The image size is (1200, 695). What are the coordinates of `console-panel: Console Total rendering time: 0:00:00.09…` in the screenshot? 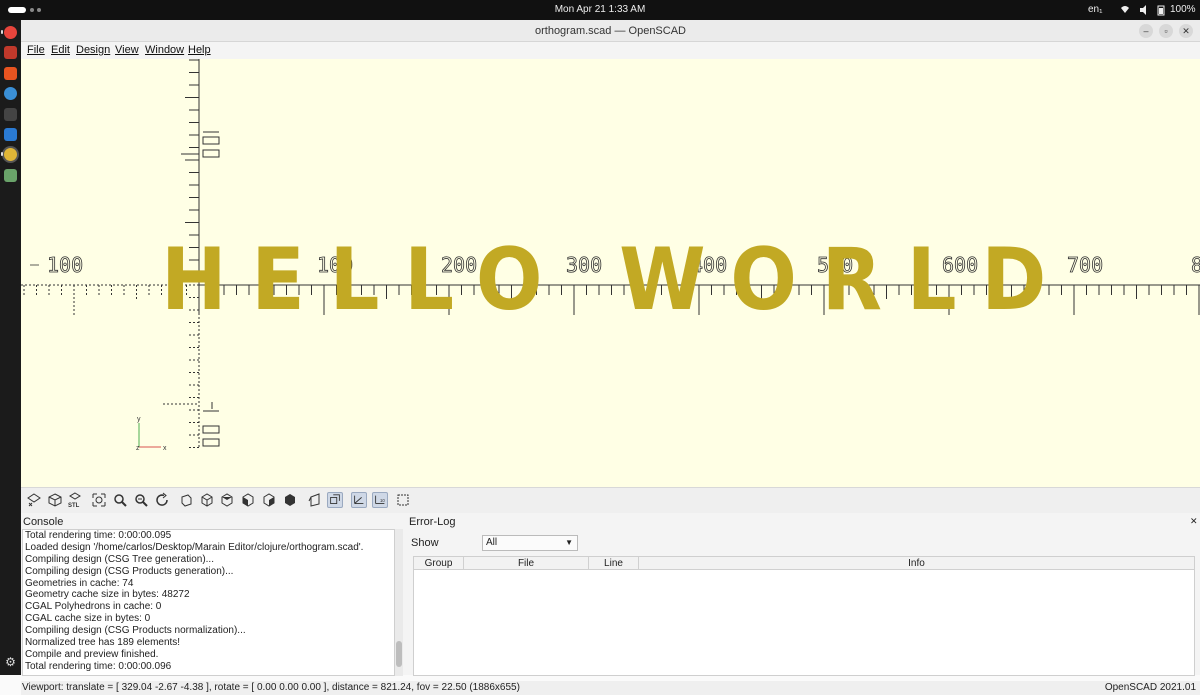 It's located at (212, 597).